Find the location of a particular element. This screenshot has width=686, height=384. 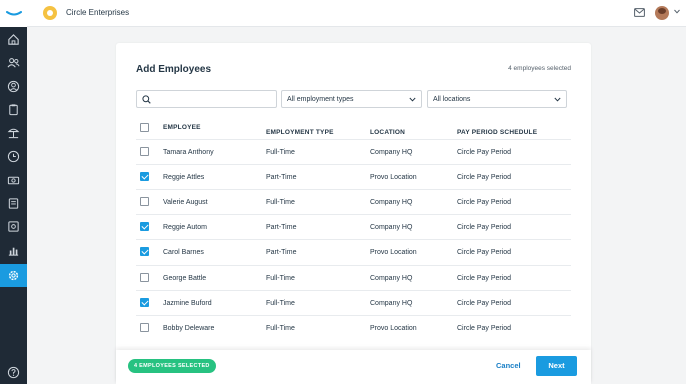

next-button: Next is located at coordinates (556, 366).